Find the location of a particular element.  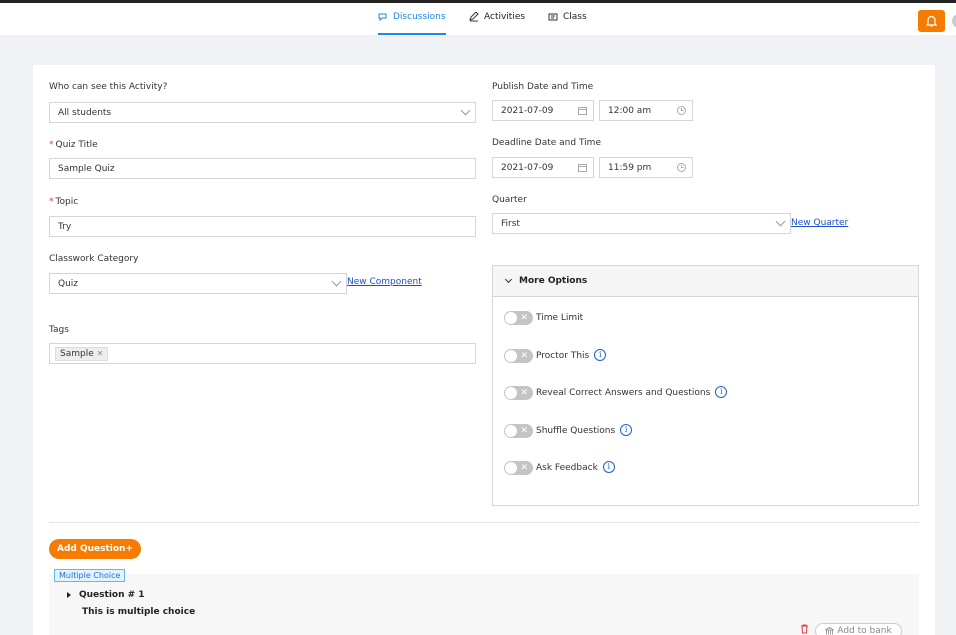

publish-date-value: 2021-07-09 is located at coordinates (527, 110).